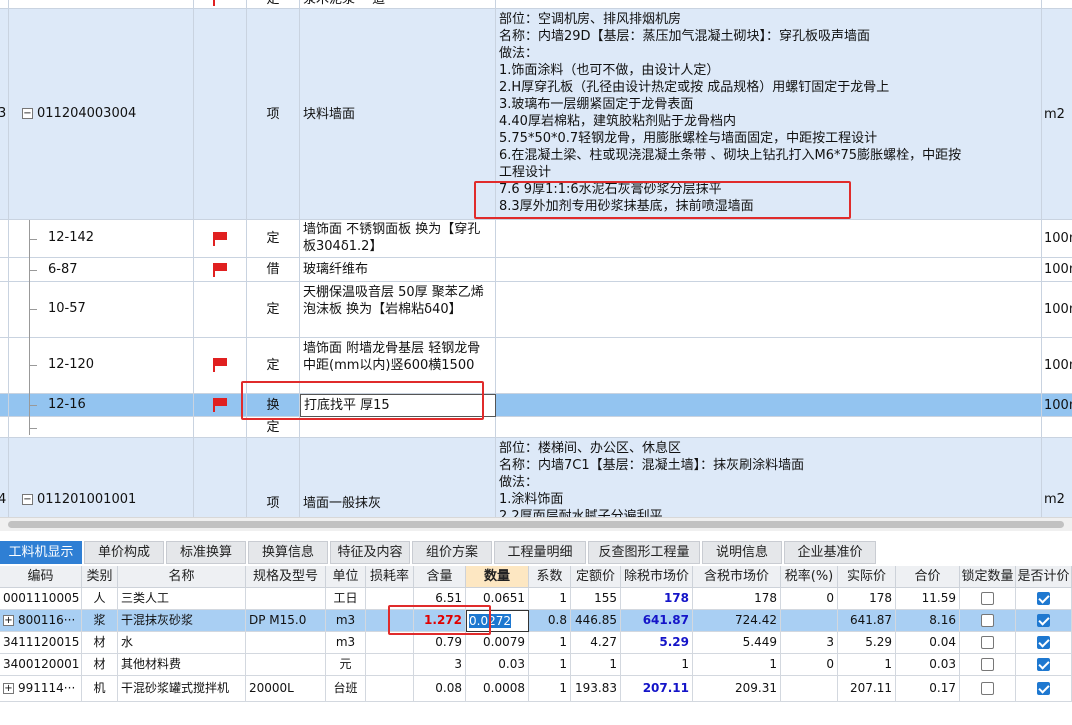 The image size is (1072, 725). Describe the element at coordinates (182, 577) in the screenshot. I see `col-header-name: 名称` at that location.